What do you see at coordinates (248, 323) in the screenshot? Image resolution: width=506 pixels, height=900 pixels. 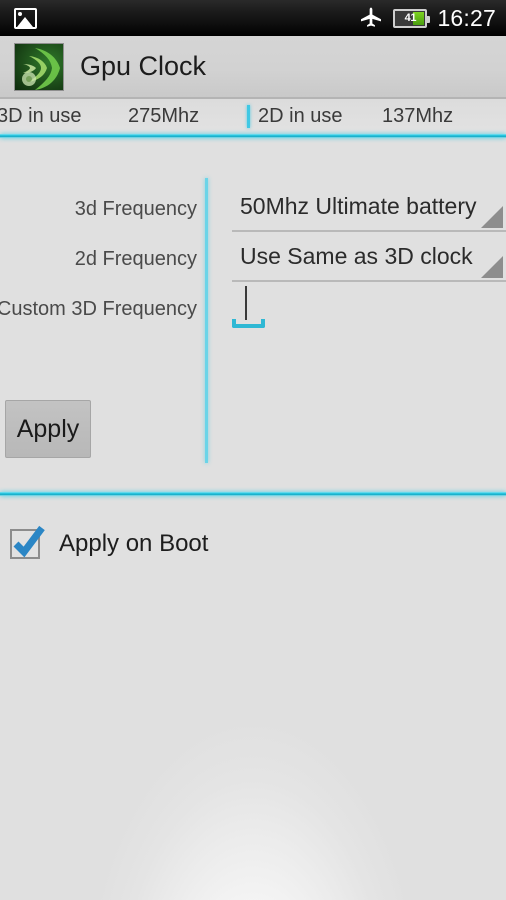 I see `input-focus-underline` at bounding box center [248, 323].